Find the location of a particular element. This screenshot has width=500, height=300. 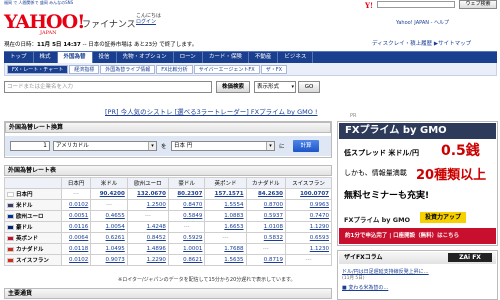

sub-nav-tab: ザ・FX is located at coordinates (274, 69).